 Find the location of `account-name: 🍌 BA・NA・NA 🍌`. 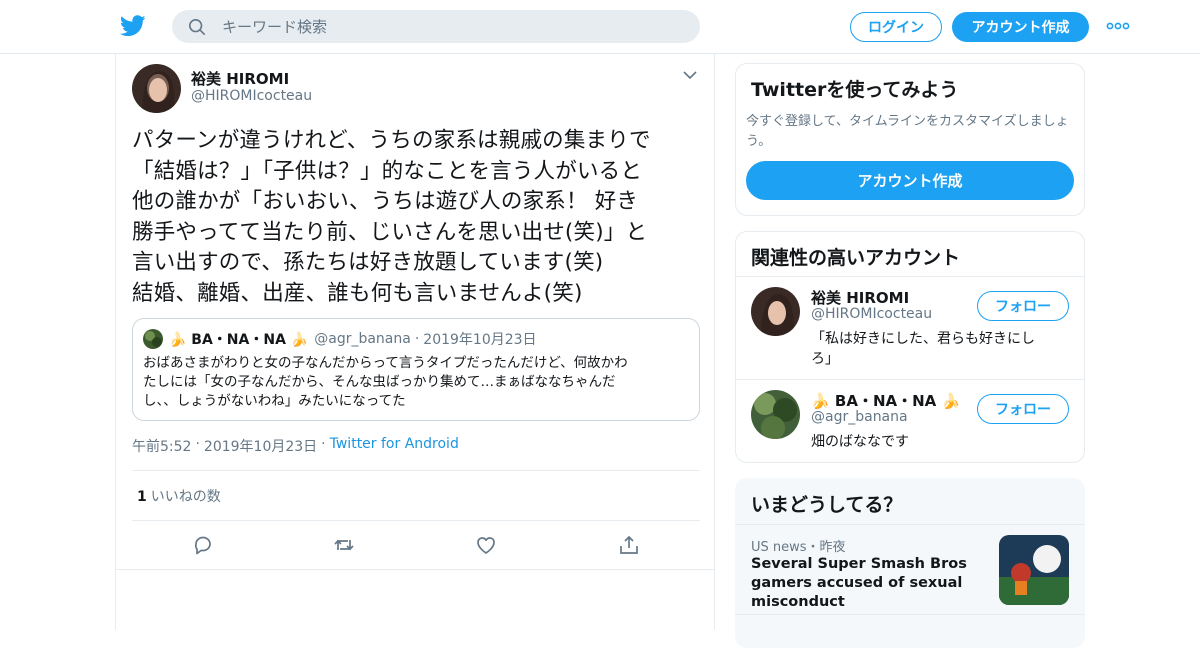

account-name: 🍌 BA・NA・NA 🍌 is located at coordinates (885, 400).